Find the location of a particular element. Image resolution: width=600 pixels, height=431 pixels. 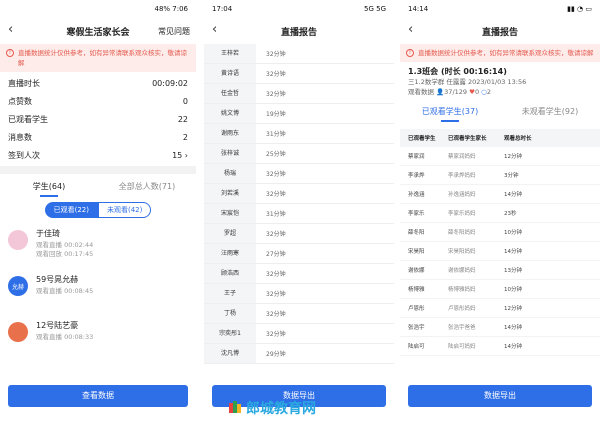

table-row: 黄诗语 32分钟 is located at coordinates (299, 74).